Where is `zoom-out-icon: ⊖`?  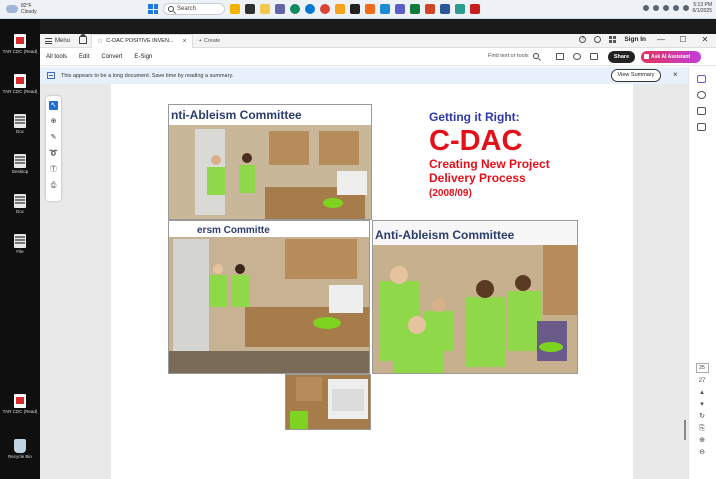
zoom-out-icon: ⊖ is located at coordinates (702, 452).